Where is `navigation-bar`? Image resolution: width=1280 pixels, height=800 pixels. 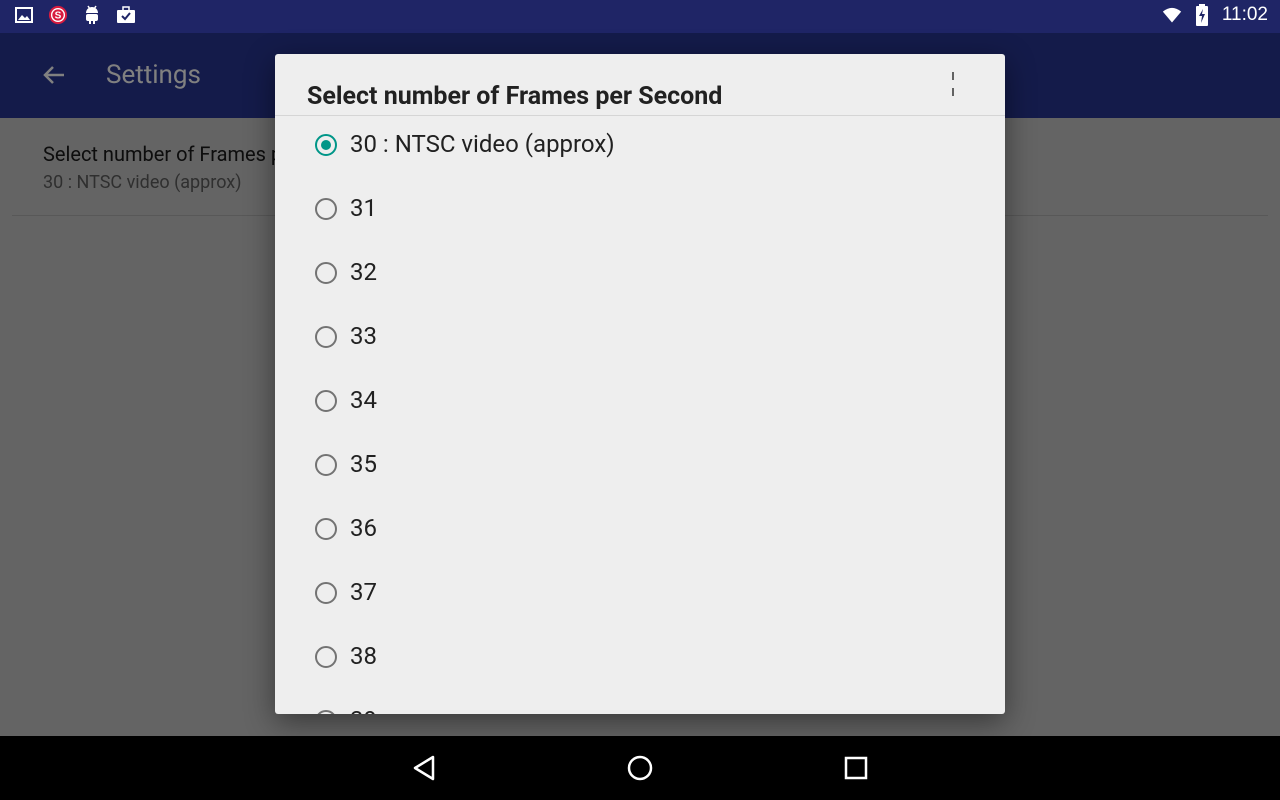 navigation-bar is located at coordinates (640, 768).